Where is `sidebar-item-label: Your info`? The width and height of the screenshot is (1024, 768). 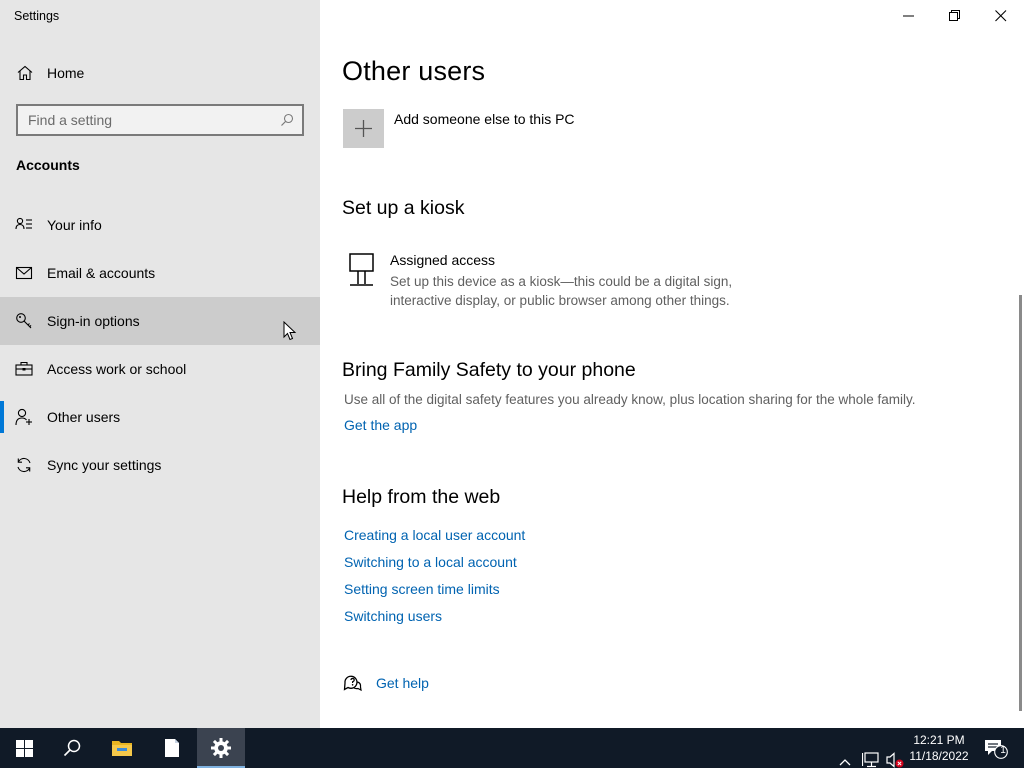 sidebar-item-label: Your info is located at coordinates (74, 225).